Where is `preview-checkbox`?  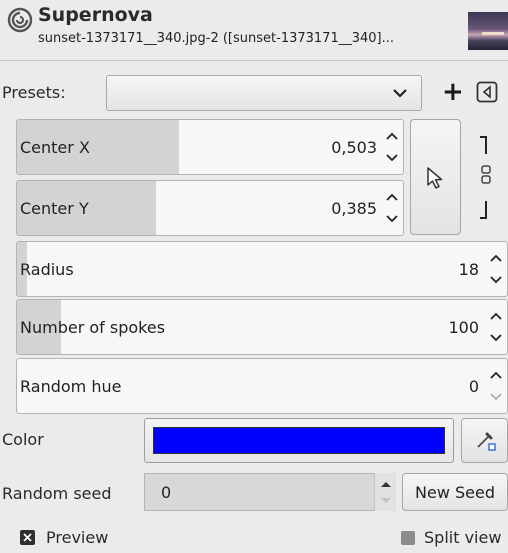 preview-checkbox is located at coordinates (27, 537).